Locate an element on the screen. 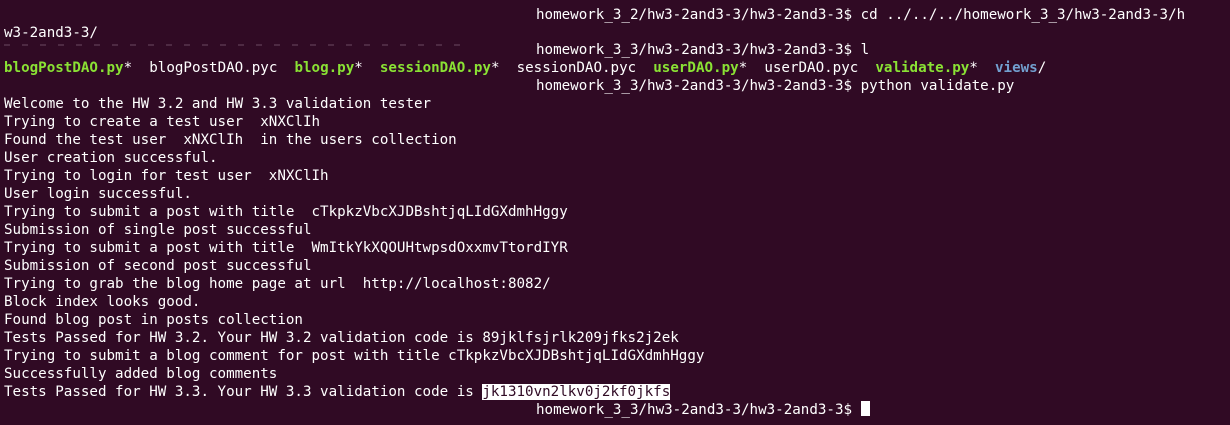 Image resolution: width=1230 pixels, height=425 pixels. ls-entry-name: userDAO.pyc is located at coordinates (811, 68).